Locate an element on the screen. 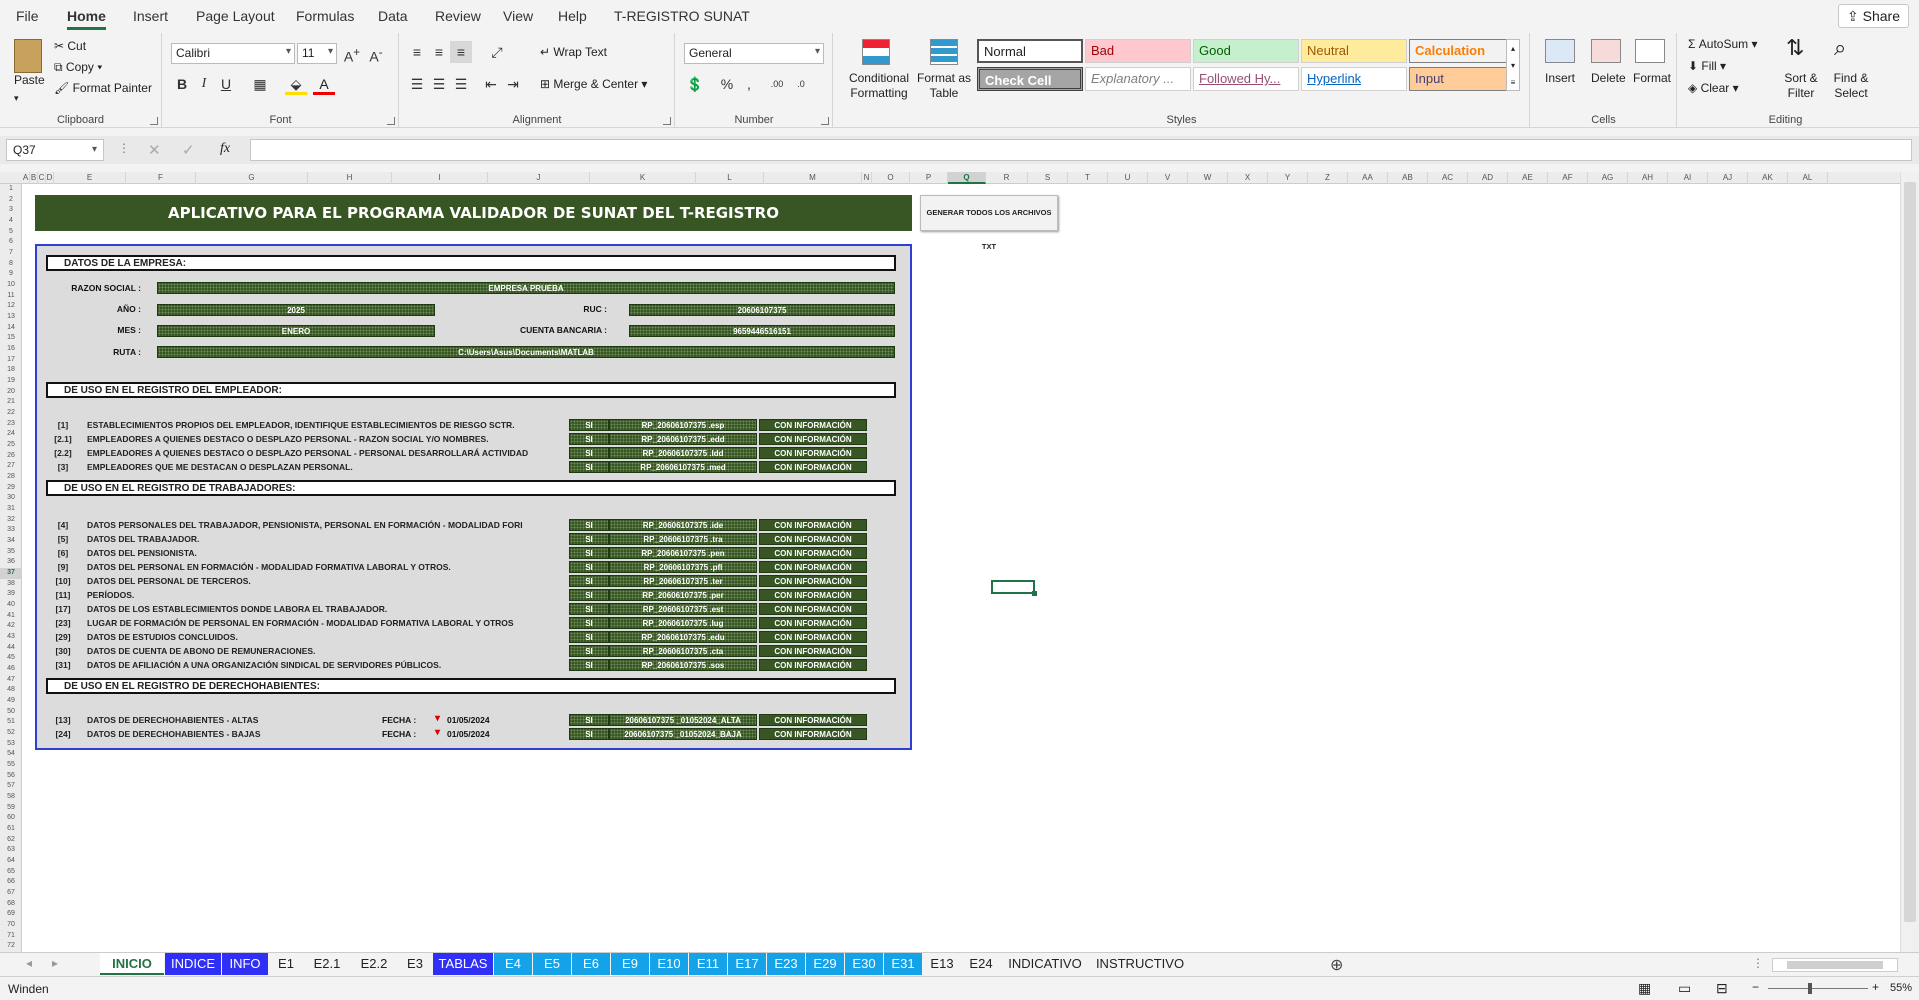 This screenshot has width=1919, height=1000. increase-font-icon: A+ is located at coordinates (352, 53).